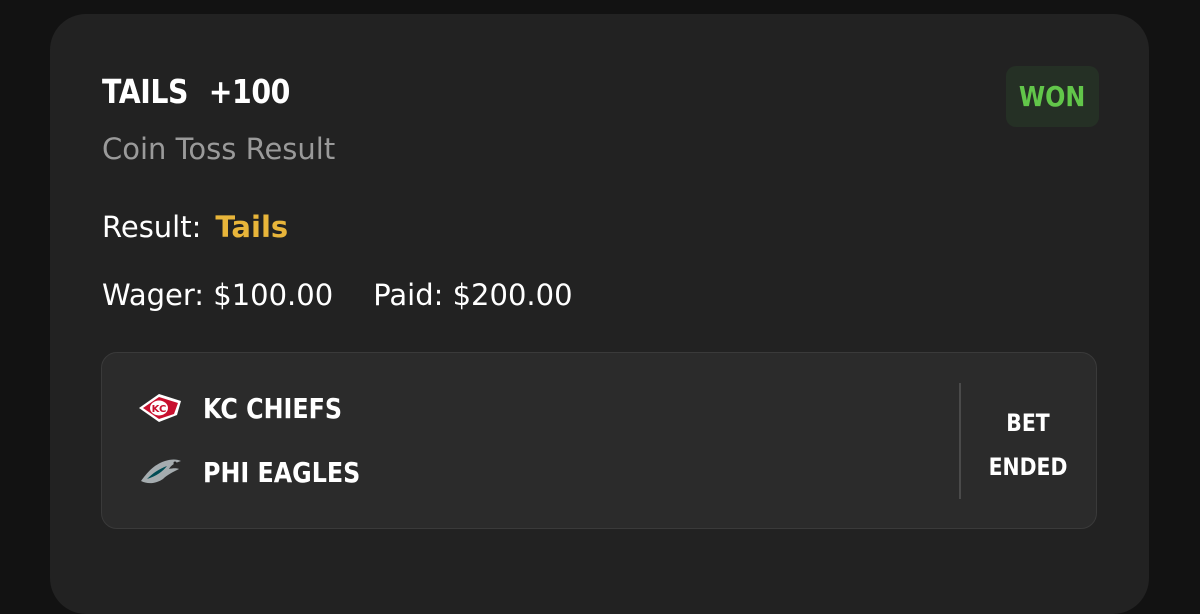 Image resolution: width=1200 pixels, height=614 pixels. I want to click on bet-title: TAILS +100, so click(196, 91).